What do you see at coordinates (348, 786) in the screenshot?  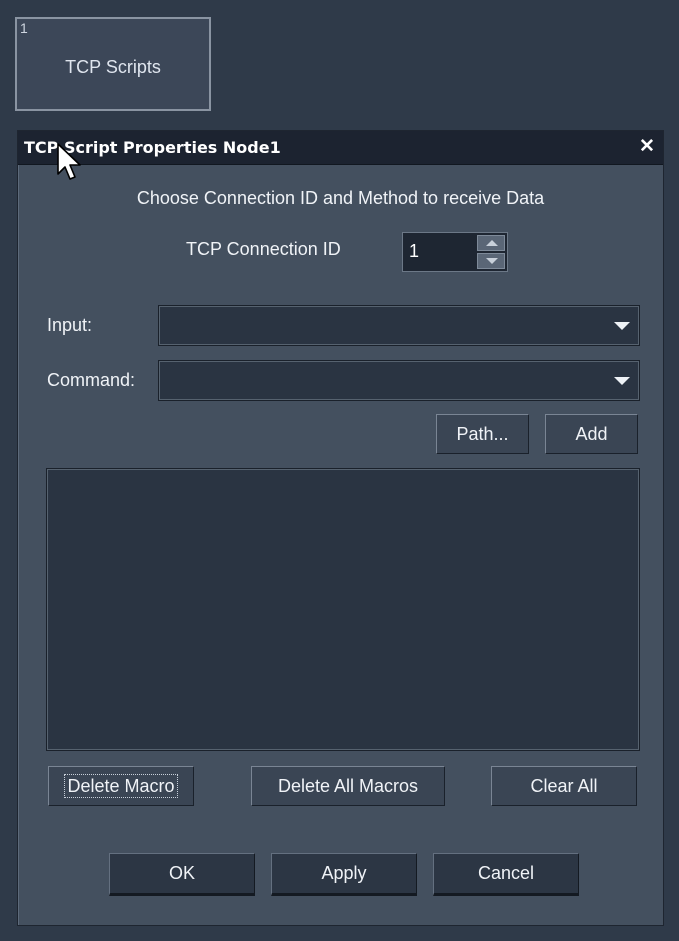 I see `delete-all-macros-button: Delete All Macros` at bounding box center [348, 786].